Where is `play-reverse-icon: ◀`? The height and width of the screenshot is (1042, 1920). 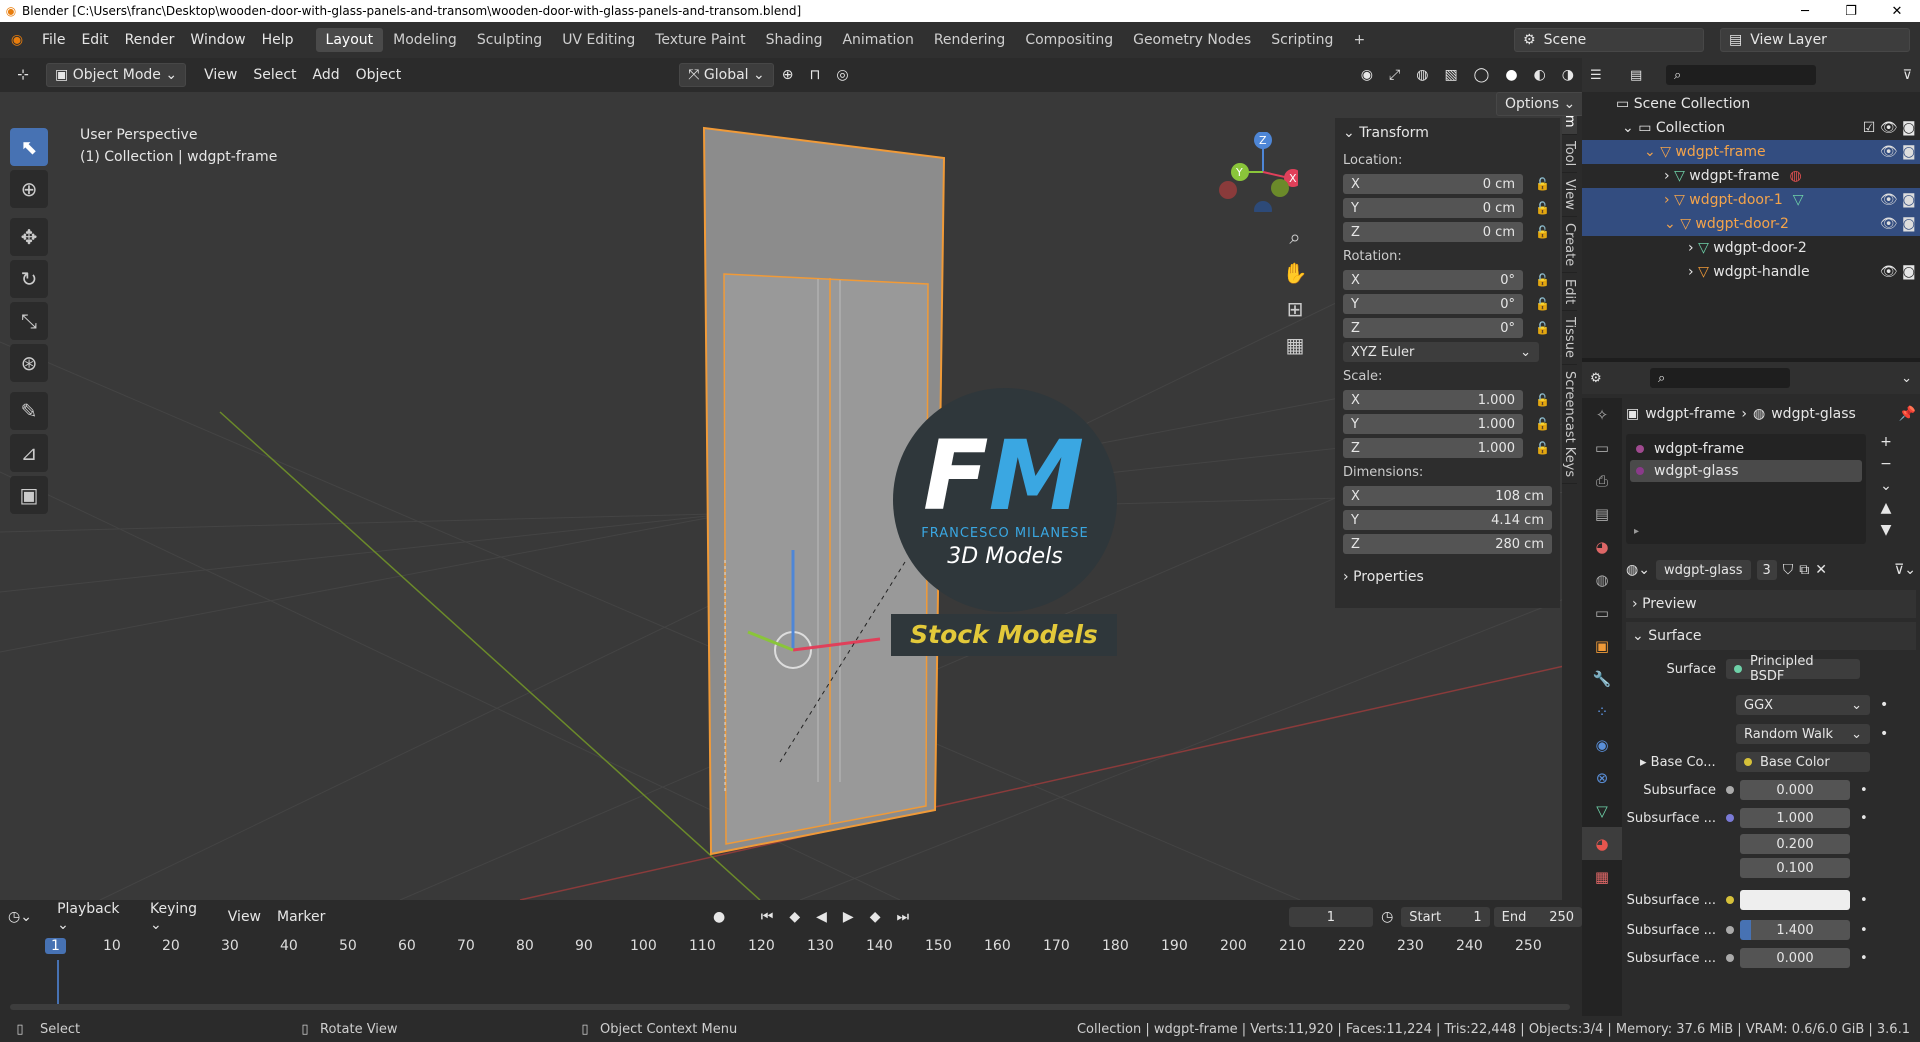
play-reverse-icon: ◀ is located at coordinates (821, 917).